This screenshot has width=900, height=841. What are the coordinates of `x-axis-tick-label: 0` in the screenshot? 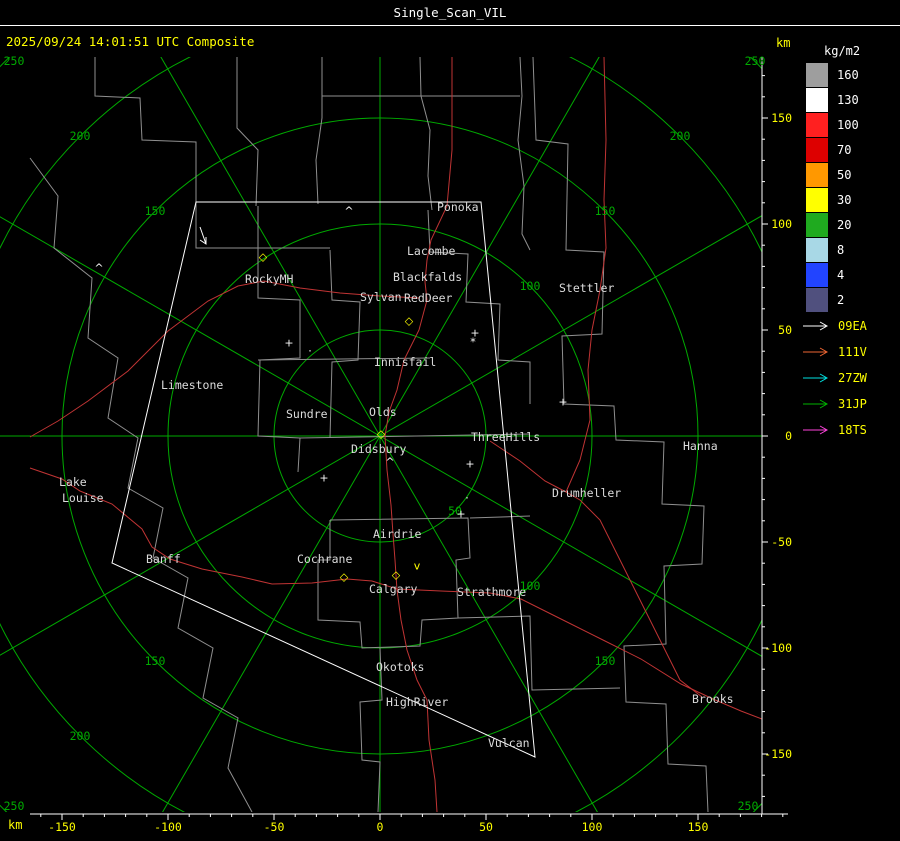 It's located at (380, 827).